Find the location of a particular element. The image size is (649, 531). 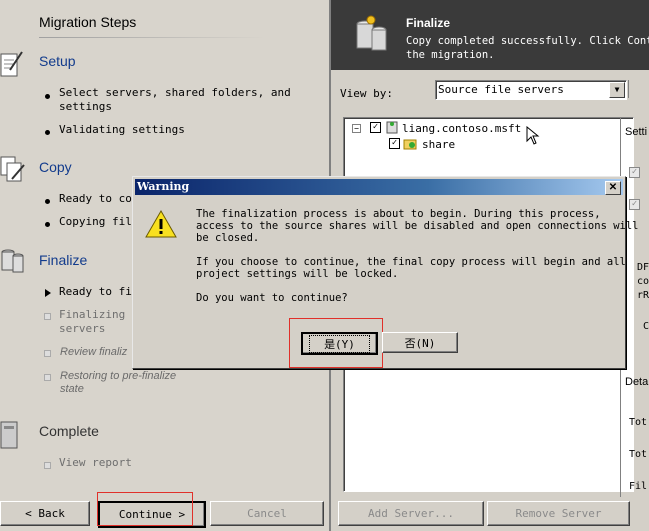

finalize-header-title: Finalize is located at coordinates (428, 23).